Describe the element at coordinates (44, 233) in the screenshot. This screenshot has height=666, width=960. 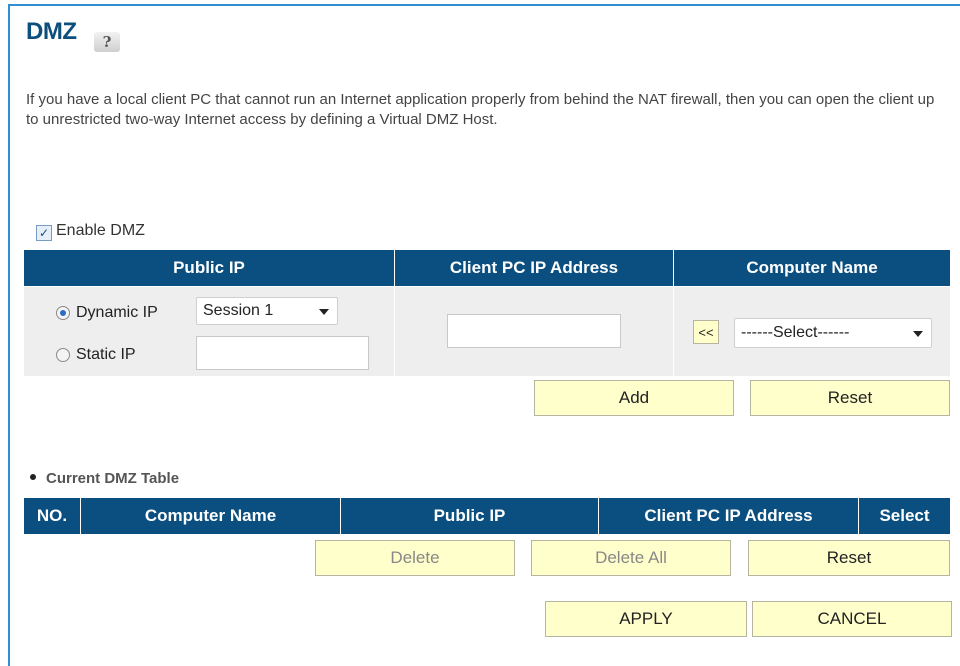
I see `enable-dmz-checkbox: ✓` at that location.